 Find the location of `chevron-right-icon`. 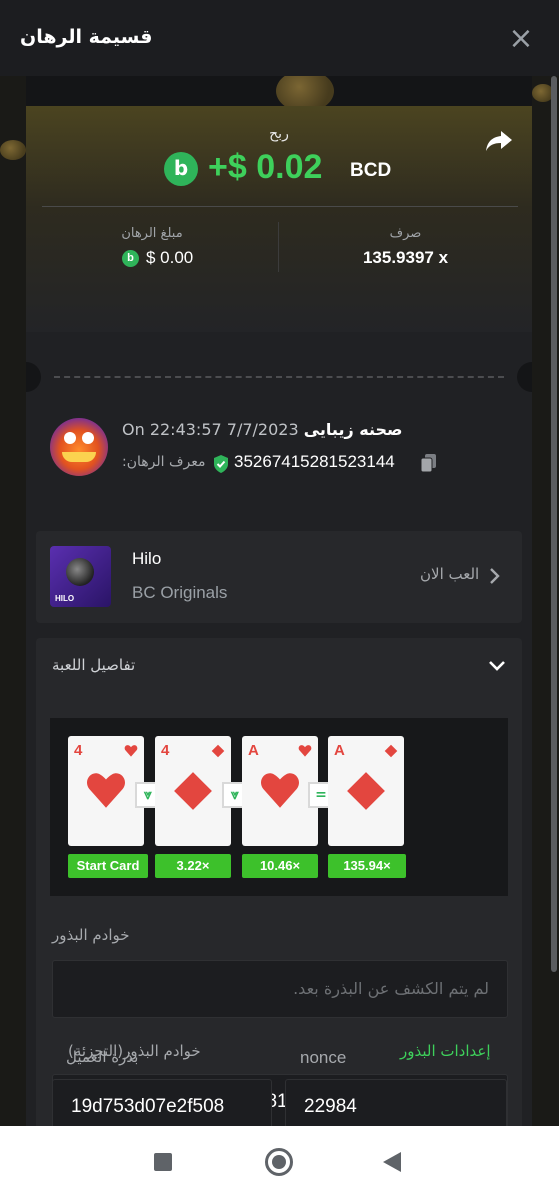

chevron-right-icon is located at coordinates (495, 576).